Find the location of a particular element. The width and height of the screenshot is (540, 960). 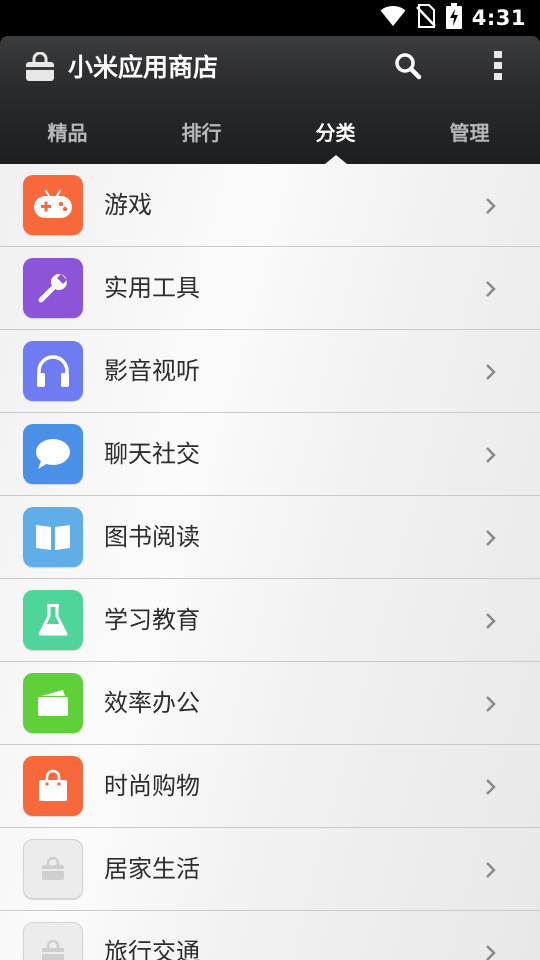

tab-categories: 分类 is located at coordinates (335, 136).